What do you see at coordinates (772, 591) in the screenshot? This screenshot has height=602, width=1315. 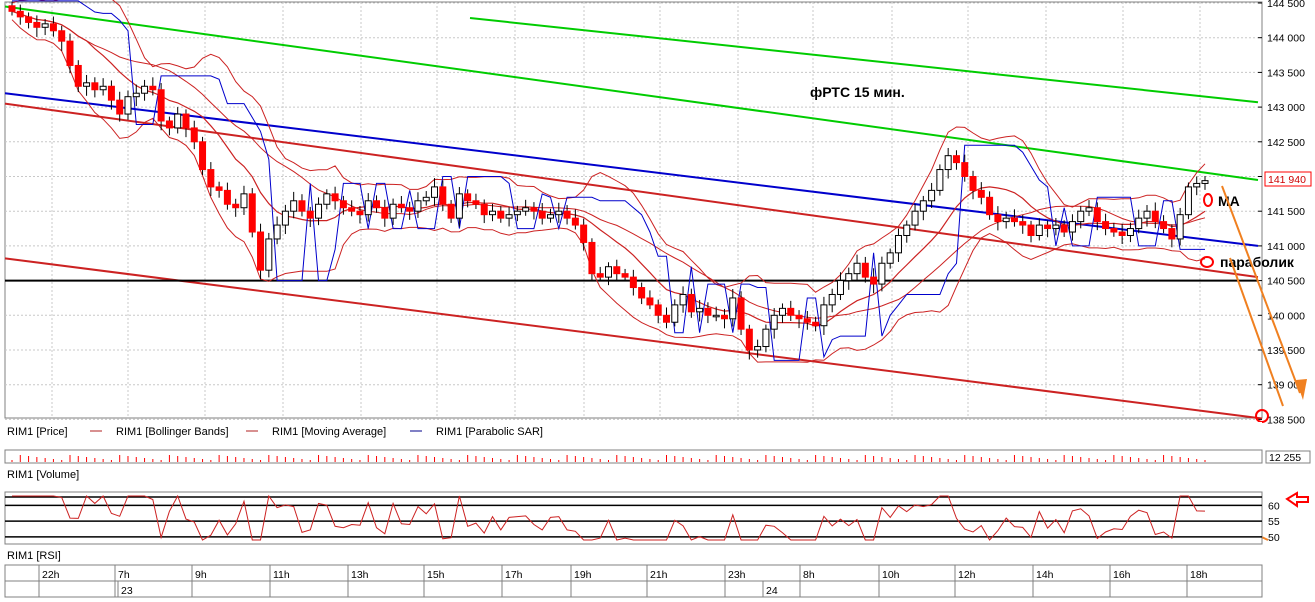 I see `date-label: 24` at bounding box center [772, 591].